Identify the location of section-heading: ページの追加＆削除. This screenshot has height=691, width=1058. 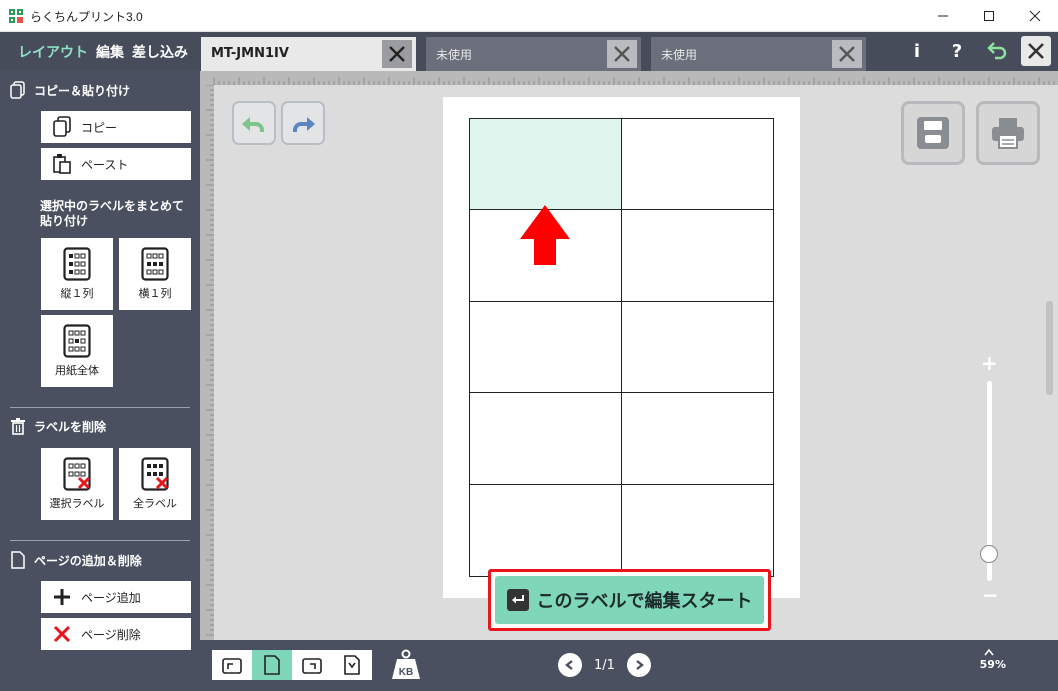
(88, 560).